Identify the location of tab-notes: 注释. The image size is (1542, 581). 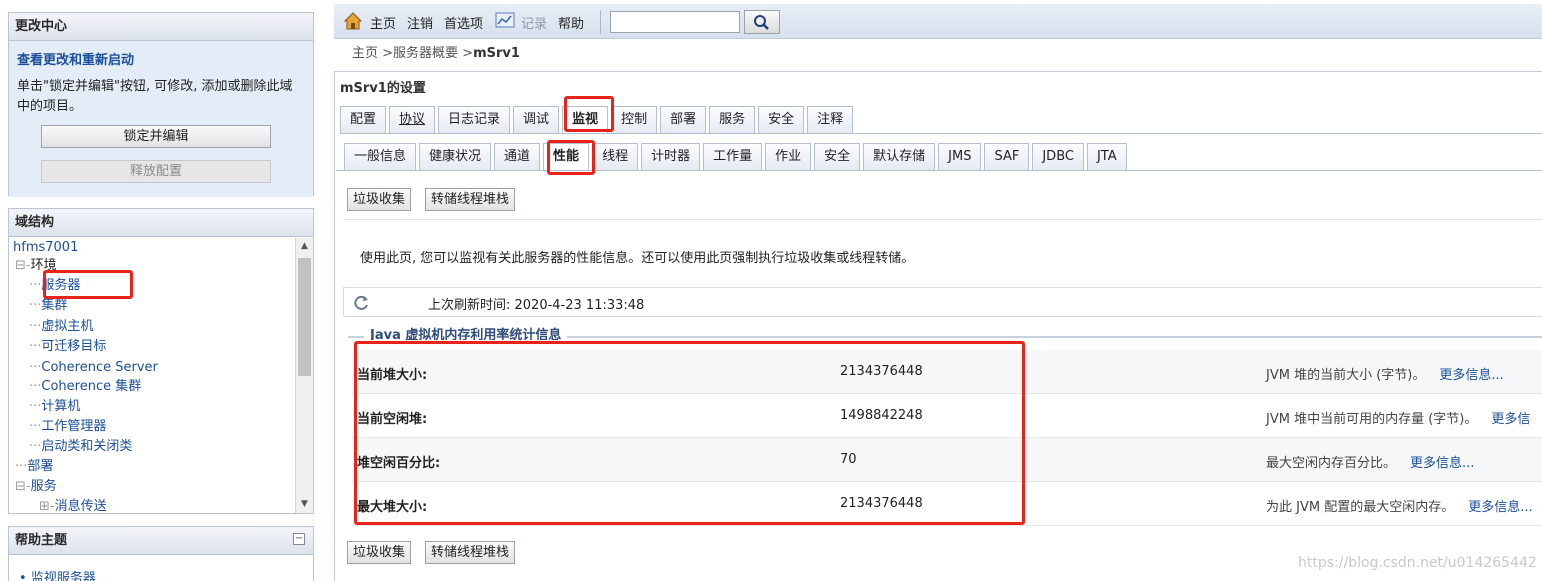
(830, 119).